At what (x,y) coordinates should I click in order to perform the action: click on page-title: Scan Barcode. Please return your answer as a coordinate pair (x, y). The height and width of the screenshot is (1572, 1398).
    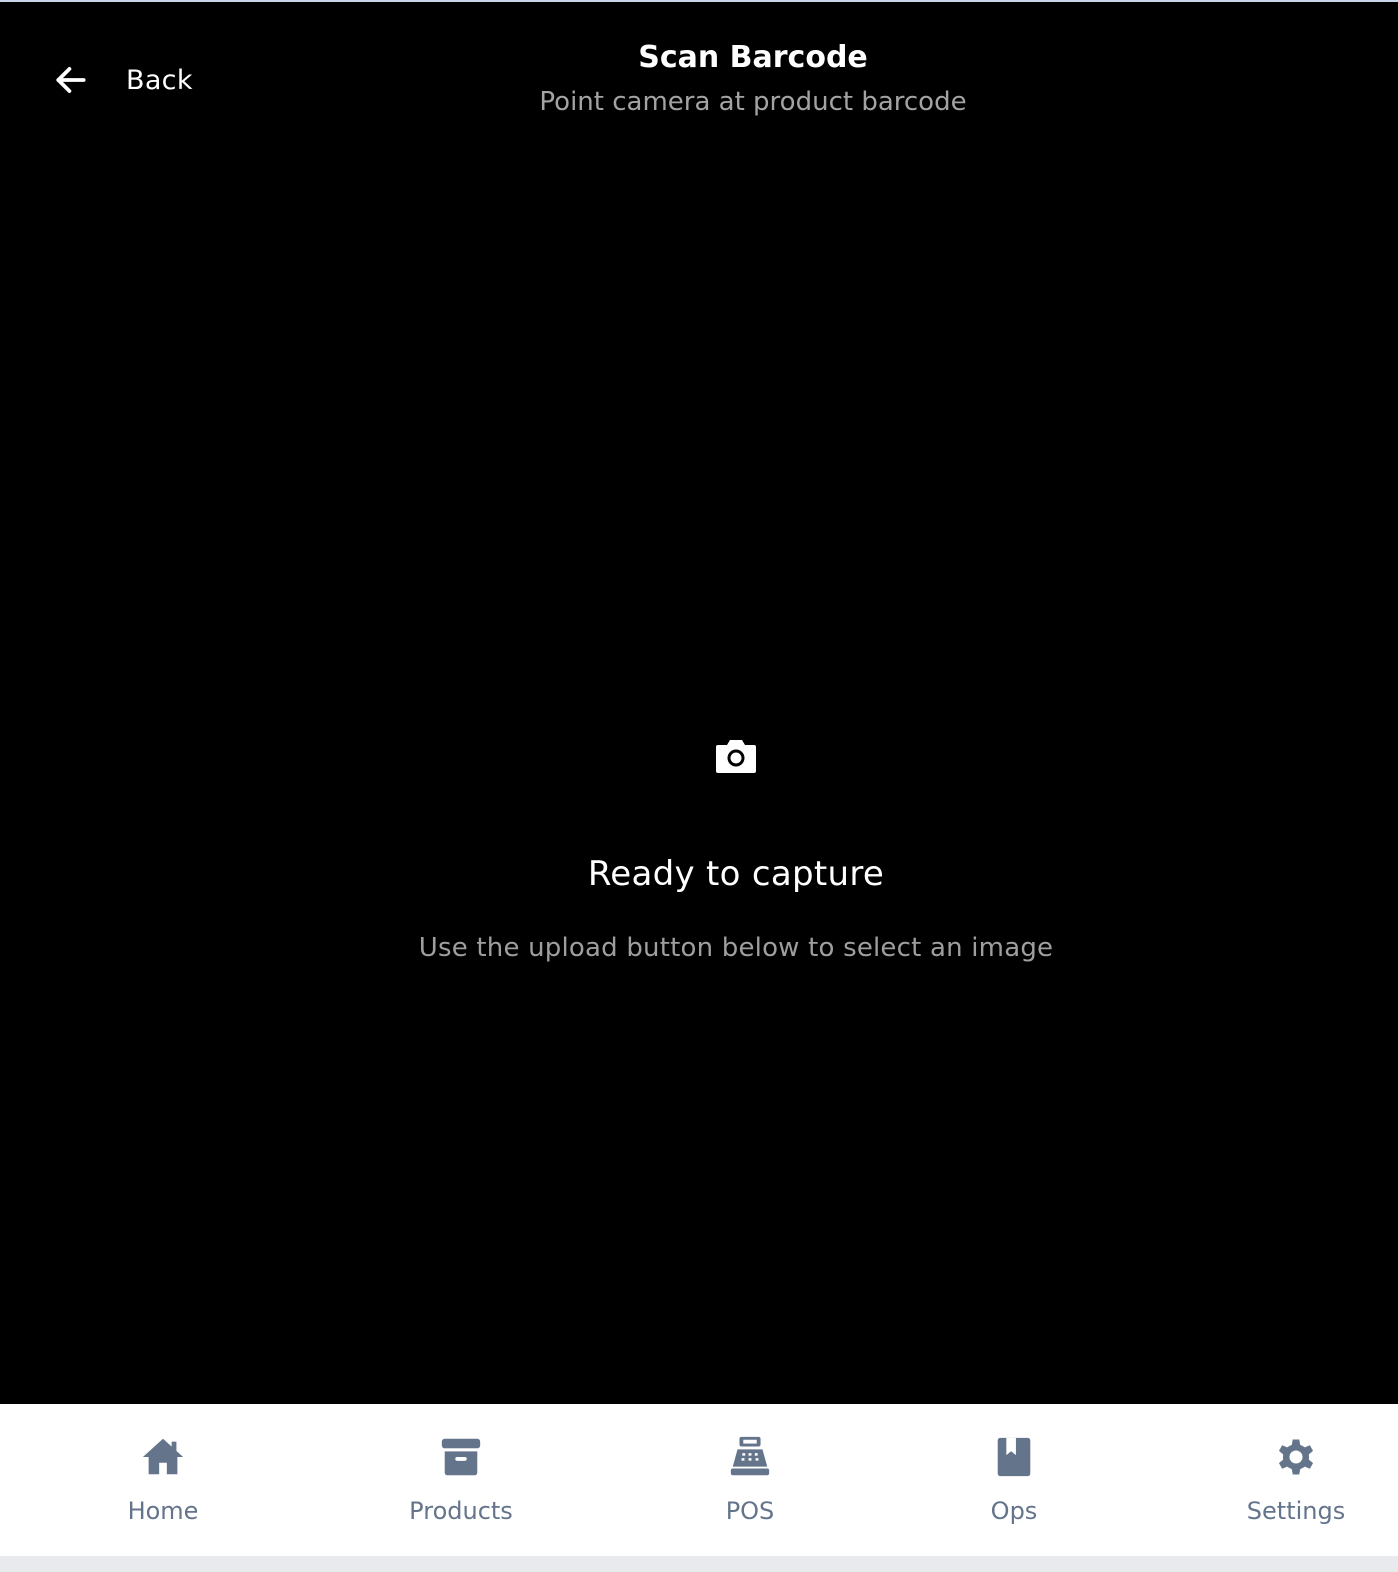
    Looking at the image, I should click on (753, 57).